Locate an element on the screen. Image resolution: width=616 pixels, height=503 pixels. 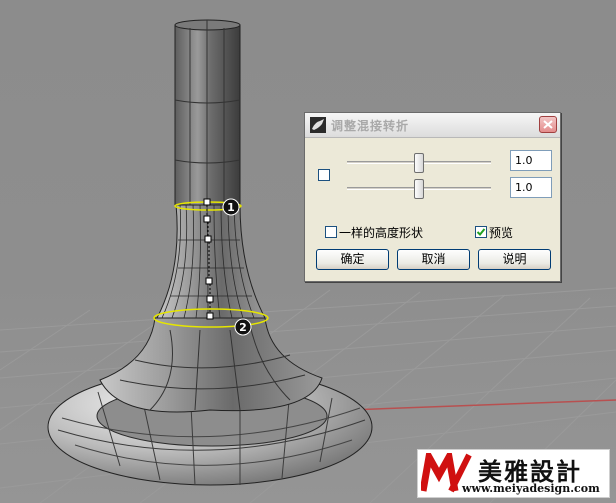
slider-1-thumb is located at coordinates (419, 163).